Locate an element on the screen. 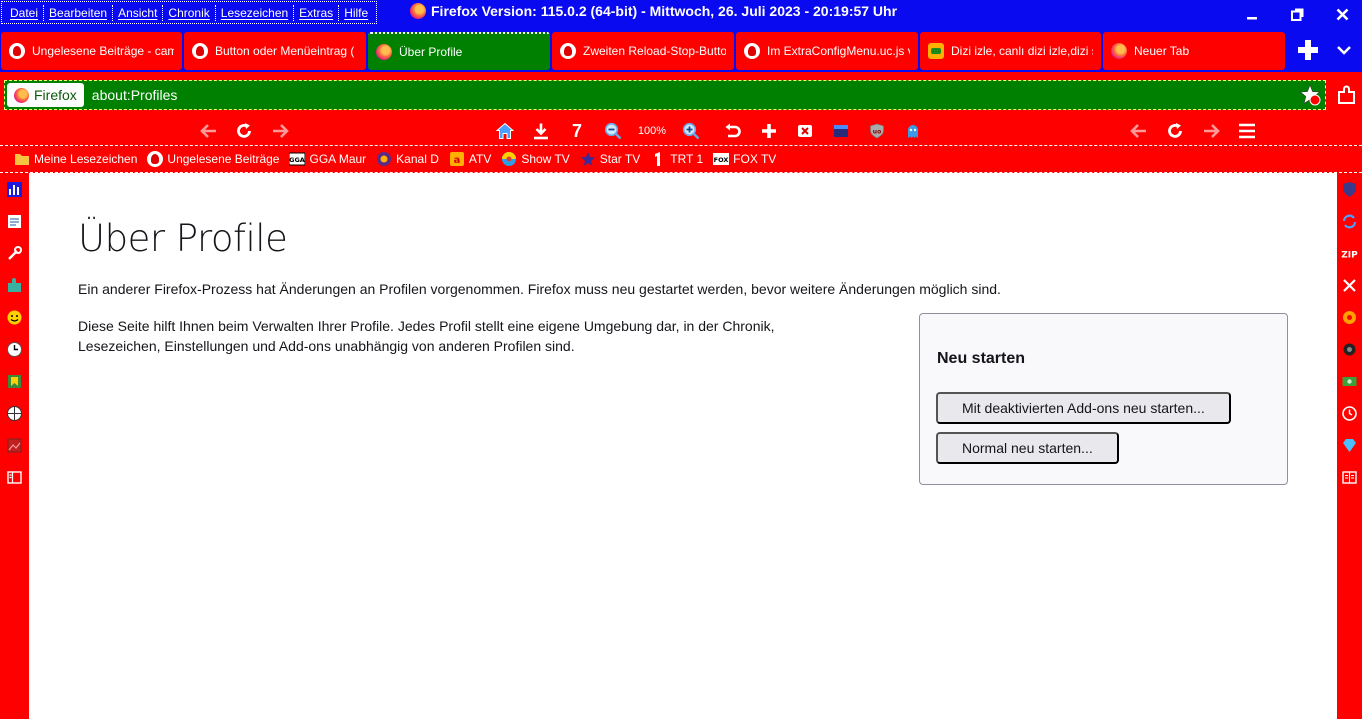 The width and height of the screenshot is (1362, 719). folder-icon is located at coordinates (22, 159).